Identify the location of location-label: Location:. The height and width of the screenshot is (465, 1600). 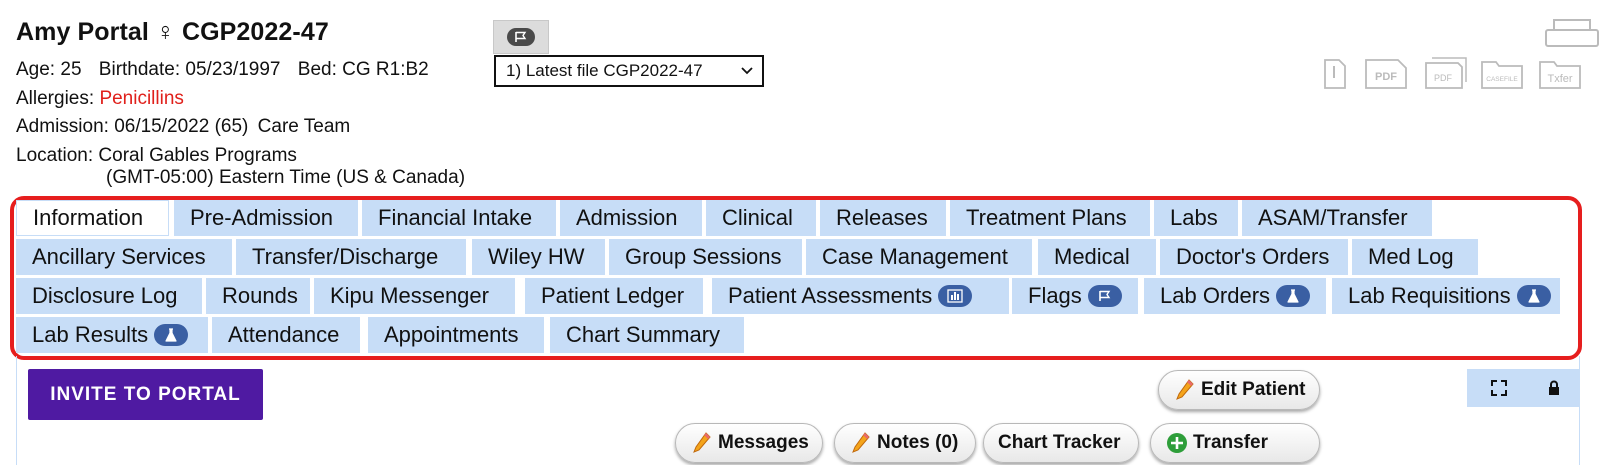
(55, 155).